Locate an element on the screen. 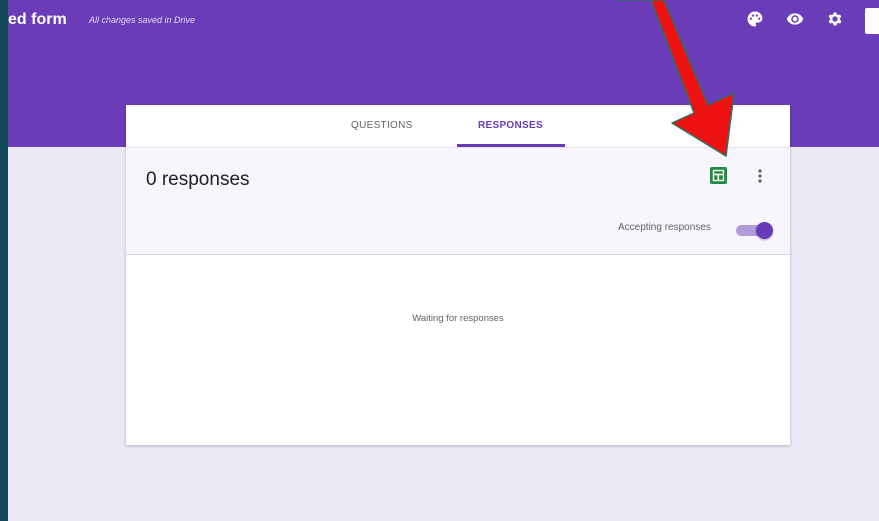 This screenshot has width=879, height=521. spreadsheet-icon is located at coordinates (718, 175).